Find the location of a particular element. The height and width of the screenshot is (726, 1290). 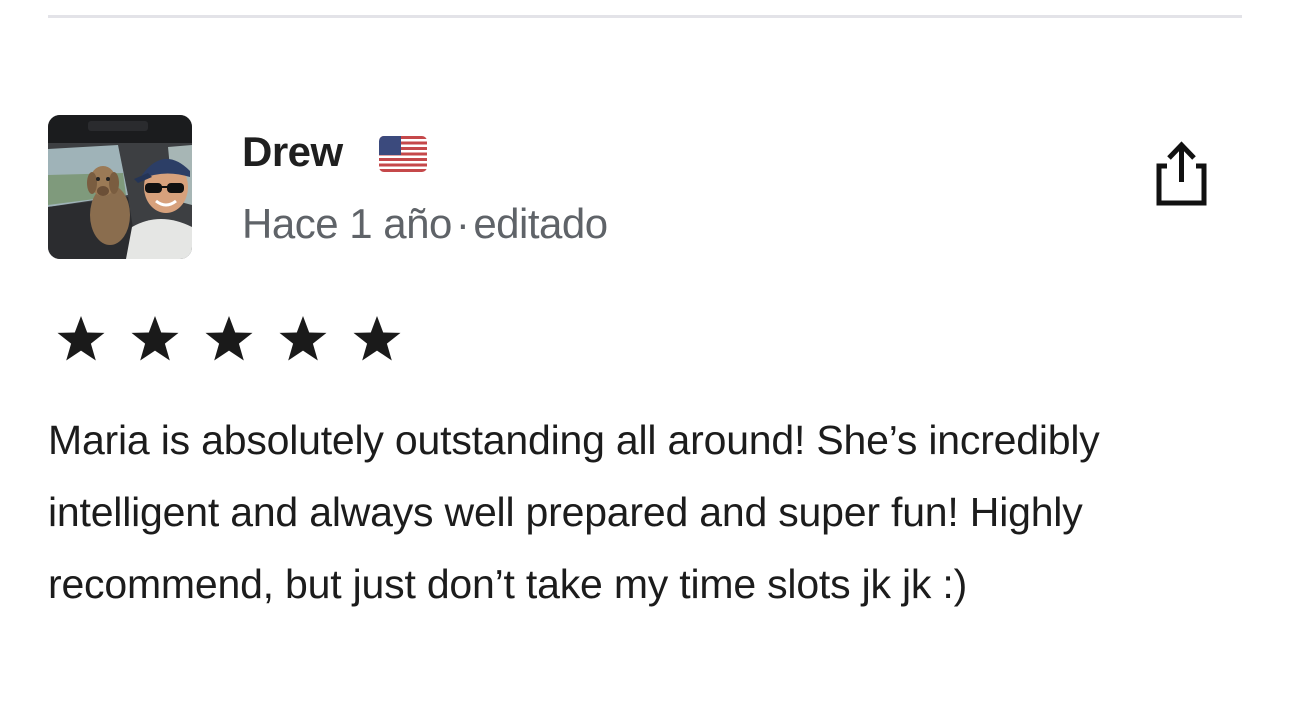

reviewer-avatar is located at coordinates (120, 187).